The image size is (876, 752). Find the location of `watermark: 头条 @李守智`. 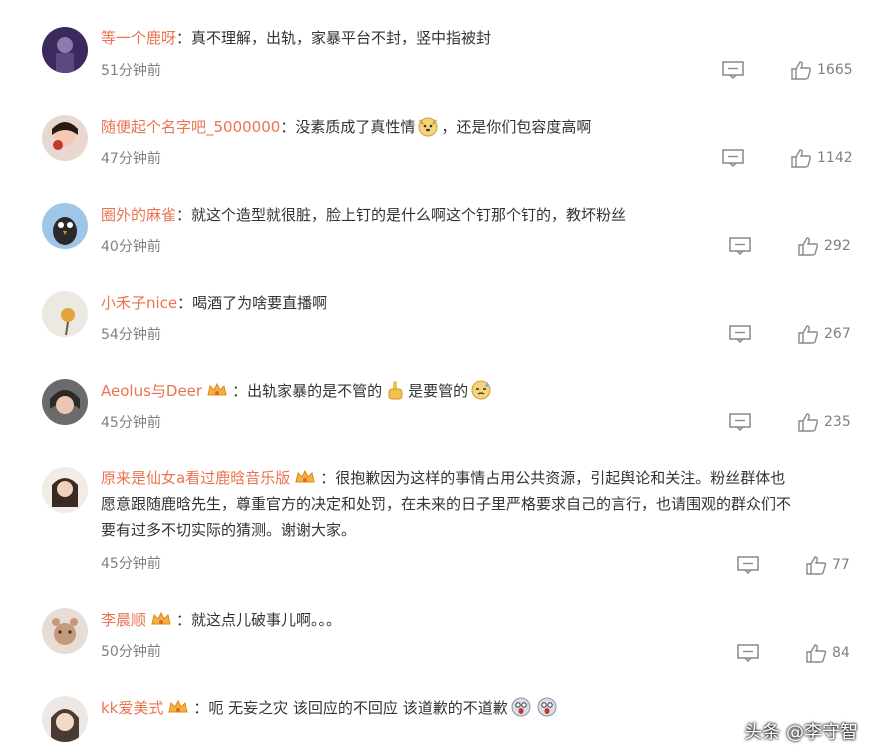

watermark: 头条 @李守智 is located at coordinates (801, 732).